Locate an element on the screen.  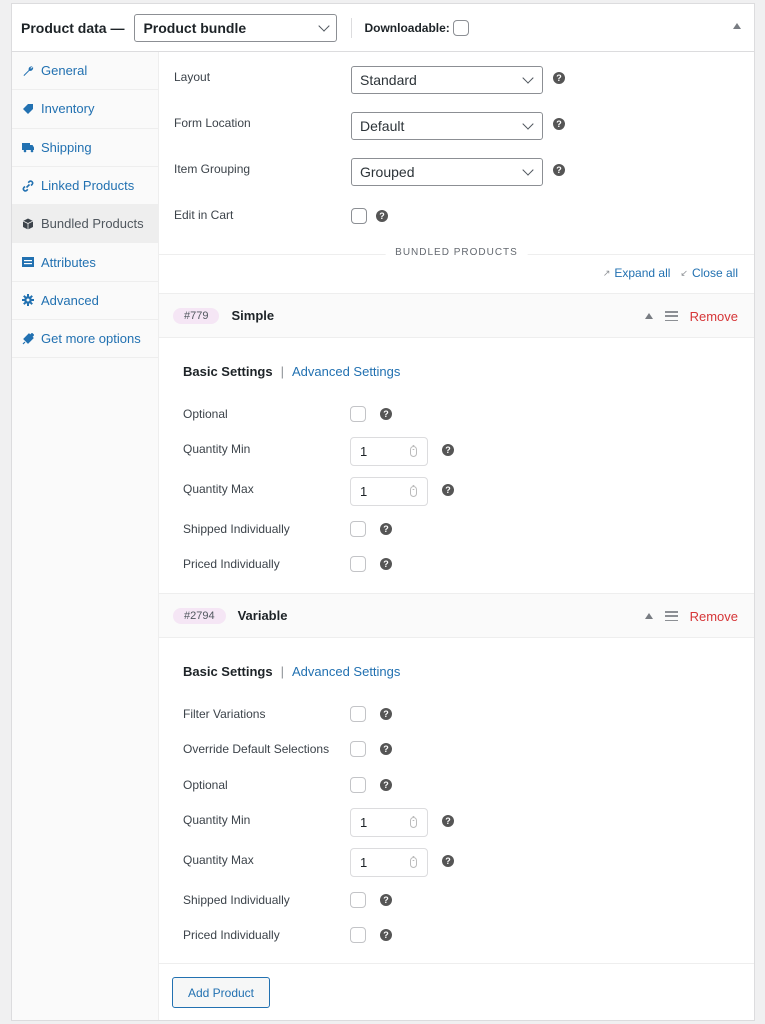
form-location-value: Default is located at coordinates (382, 126).